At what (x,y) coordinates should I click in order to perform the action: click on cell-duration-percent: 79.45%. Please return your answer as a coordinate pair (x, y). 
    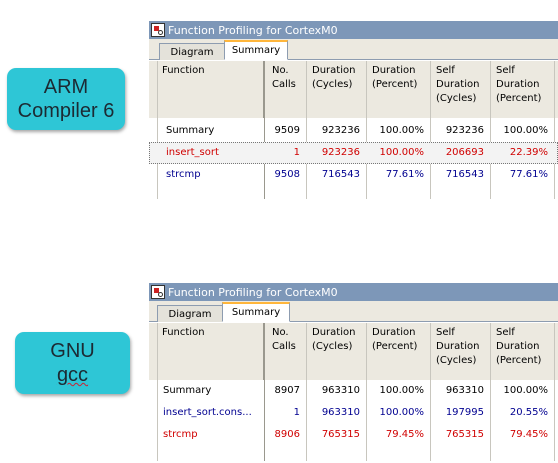
    Looking at the image, I should click on (404, 434).